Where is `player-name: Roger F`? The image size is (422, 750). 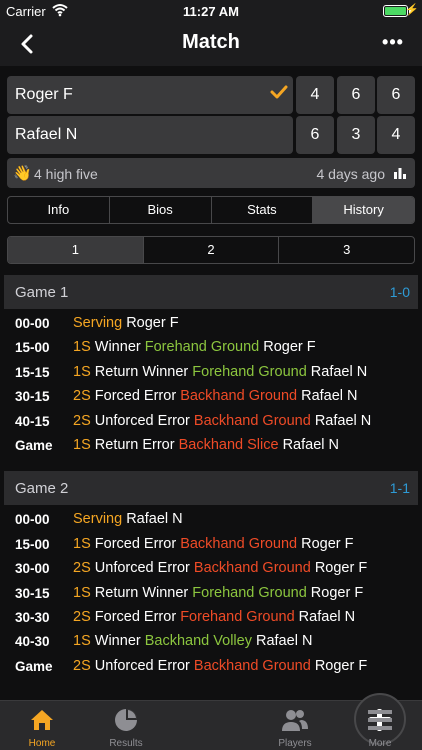
player-name: Roger F is located at coordinates (44, 94).